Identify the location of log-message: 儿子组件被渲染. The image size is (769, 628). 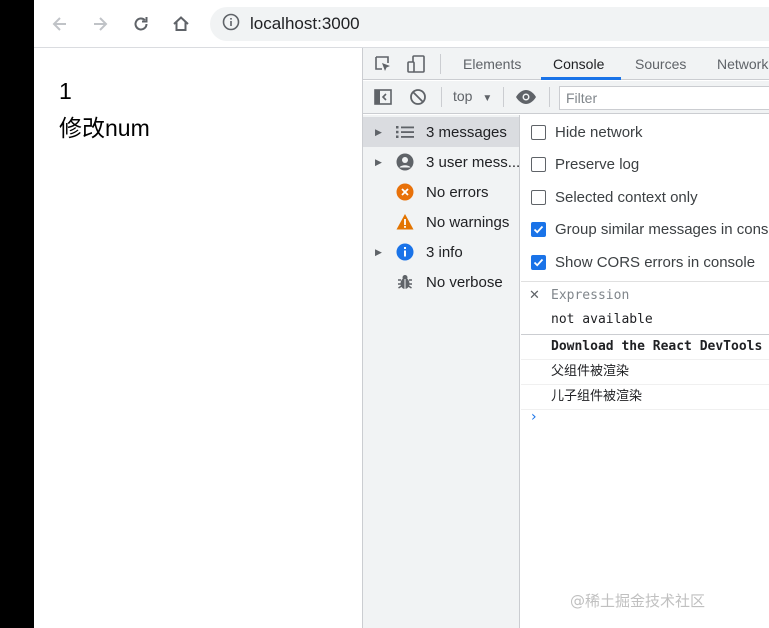
(645, 397).